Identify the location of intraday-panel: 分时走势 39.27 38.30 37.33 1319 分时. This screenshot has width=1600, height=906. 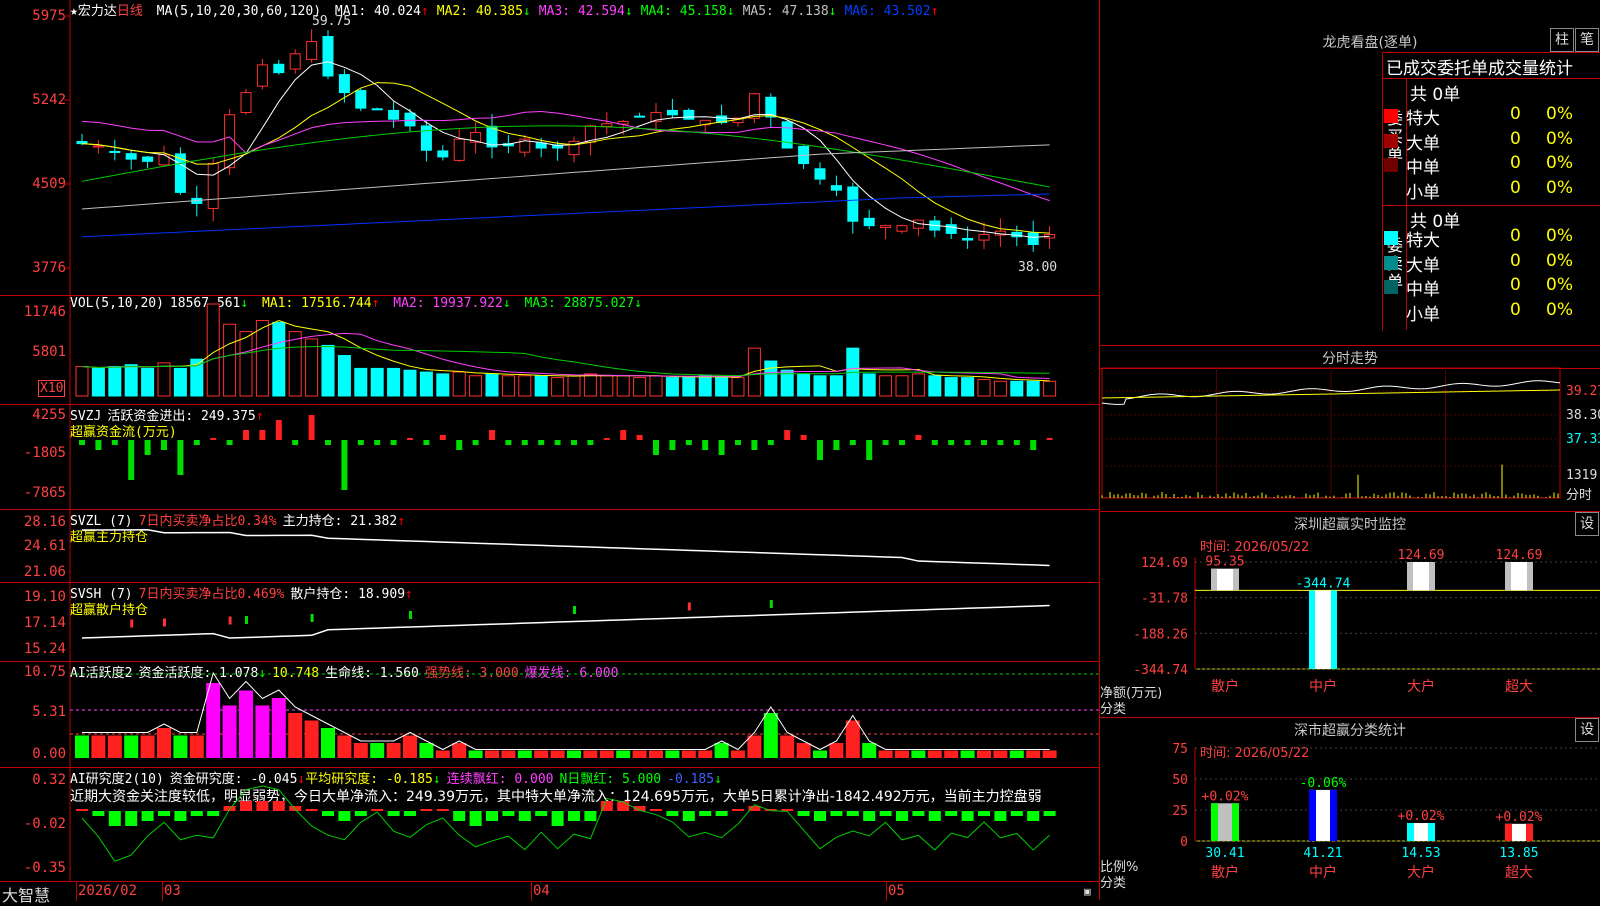
(1350, 428).